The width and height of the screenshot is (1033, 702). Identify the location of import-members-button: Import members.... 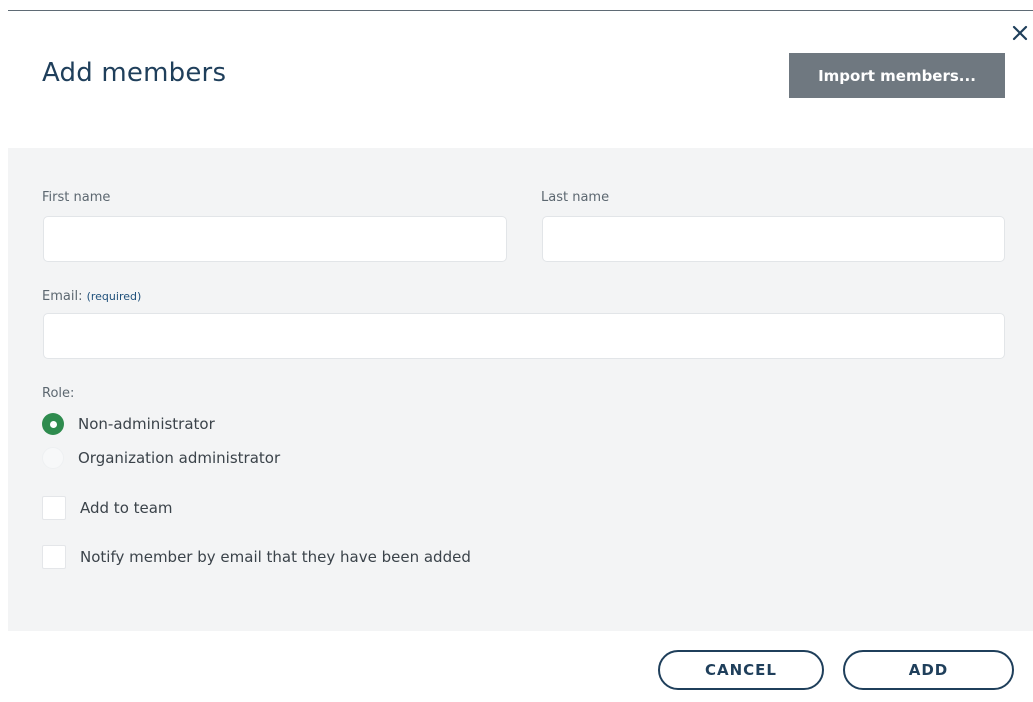
(897, 75).